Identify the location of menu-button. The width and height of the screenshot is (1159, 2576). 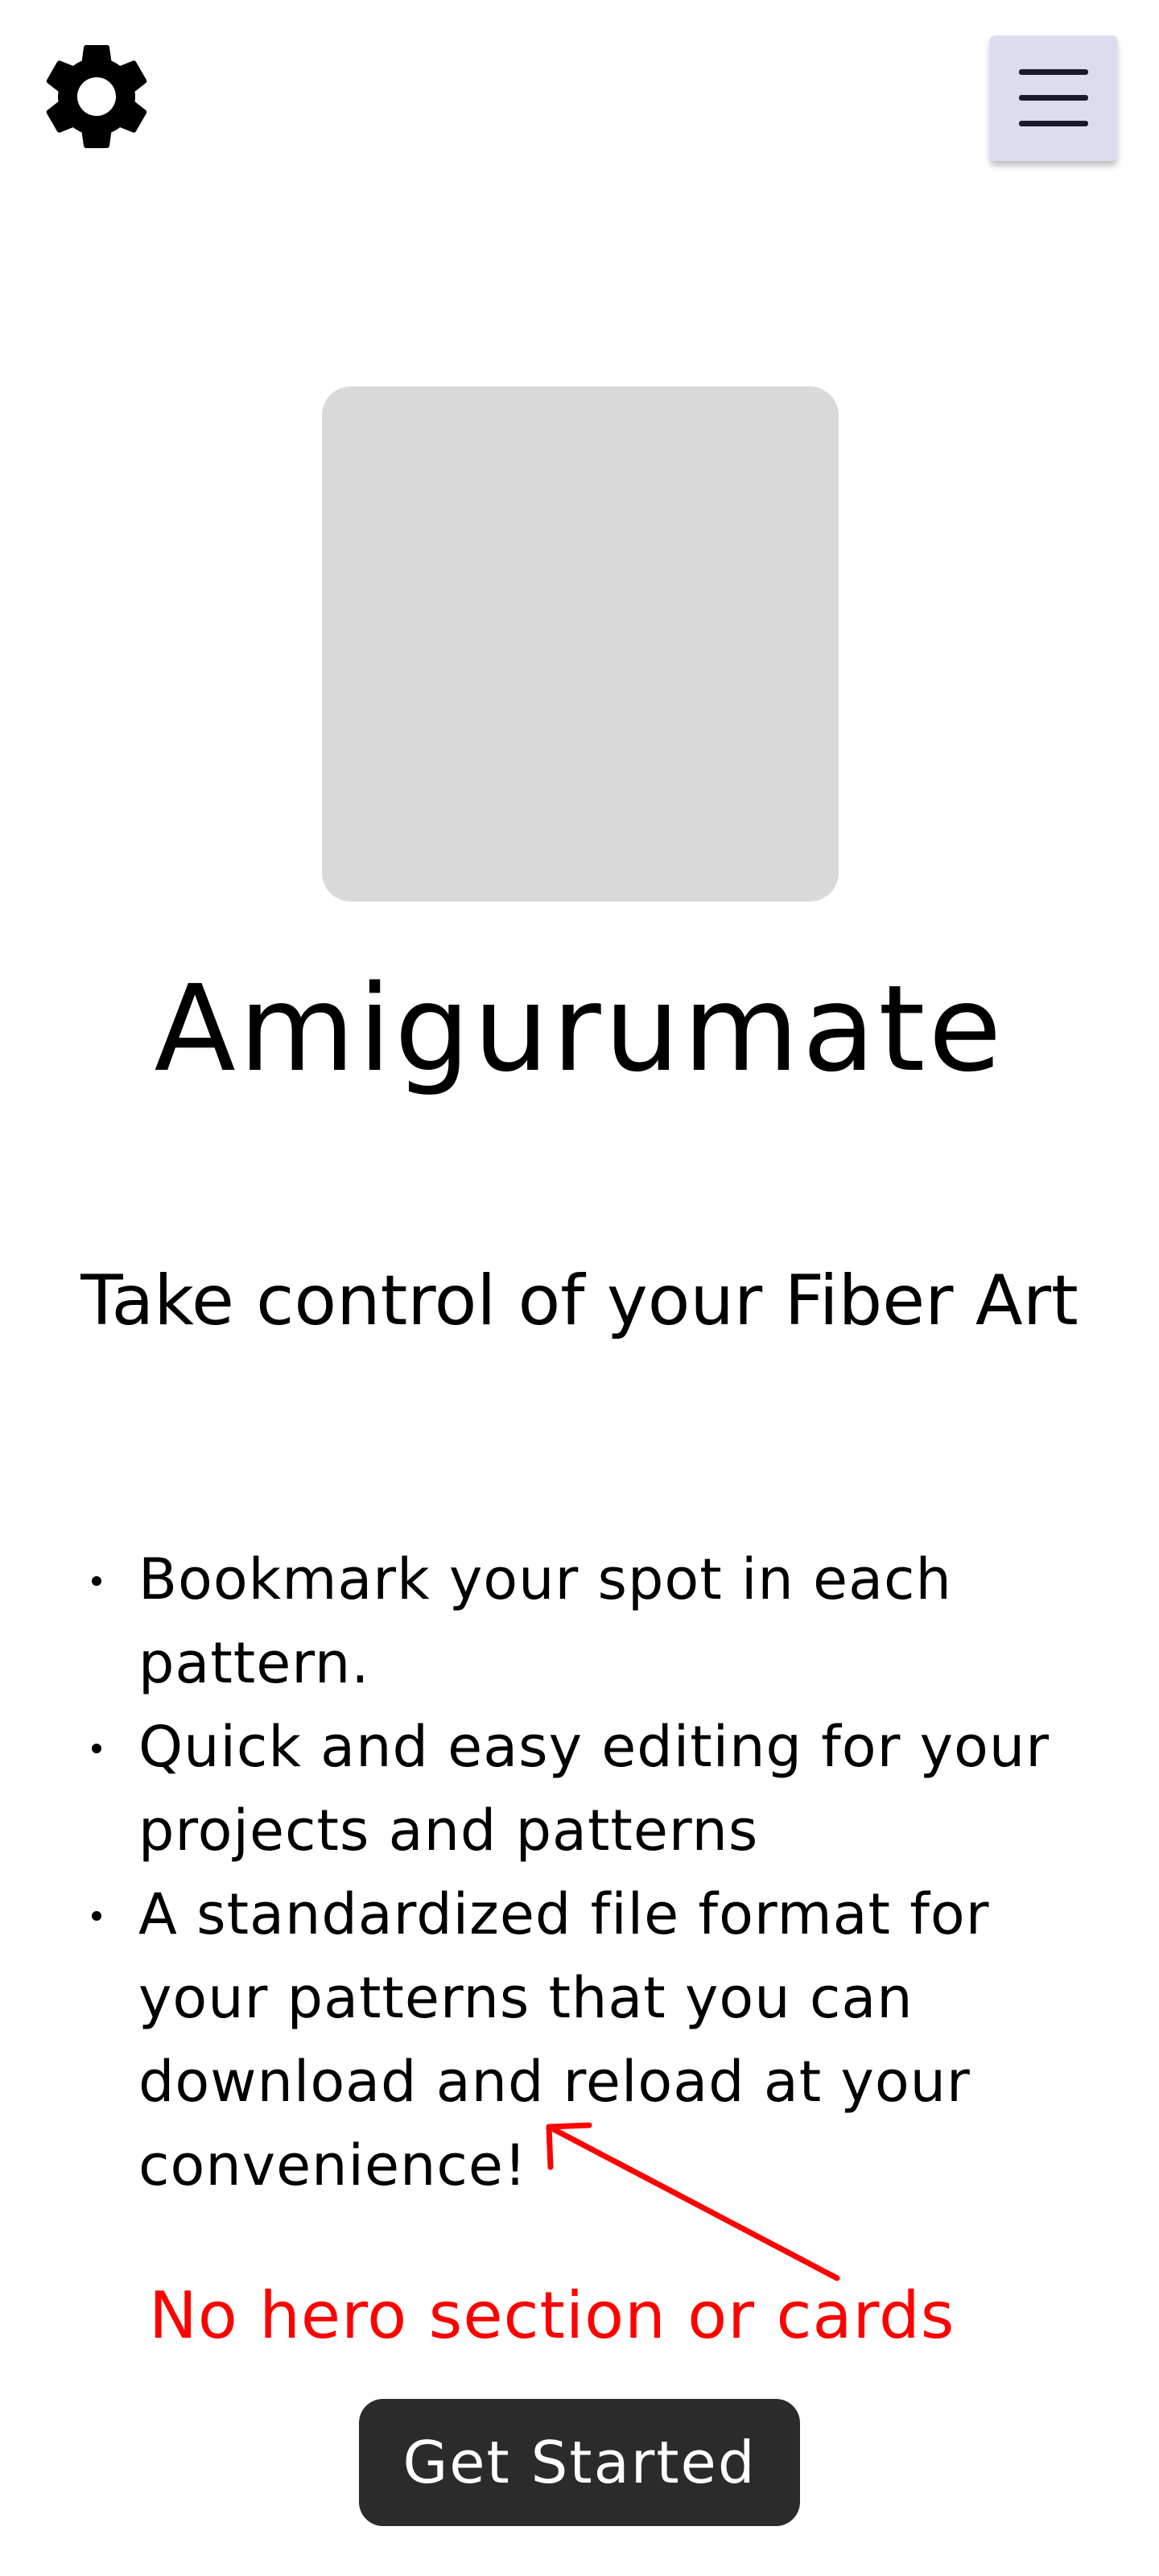
(1053, 98).